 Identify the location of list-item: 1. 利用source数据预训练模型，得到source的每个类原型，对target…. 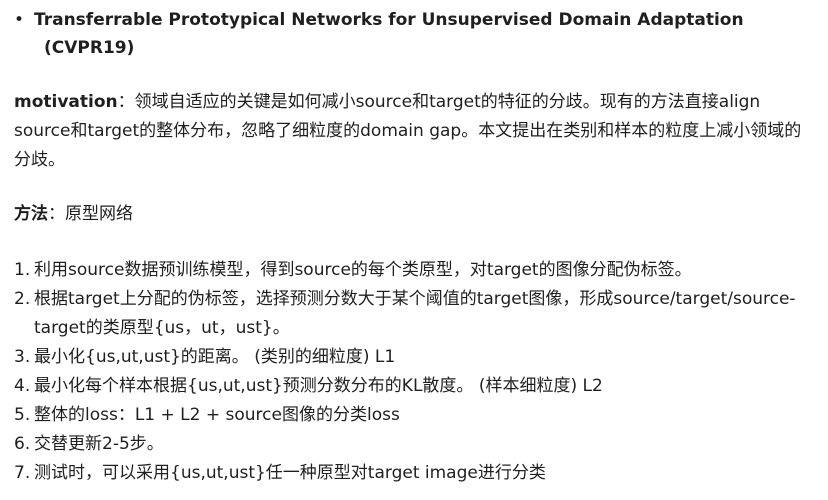
(415, 270).